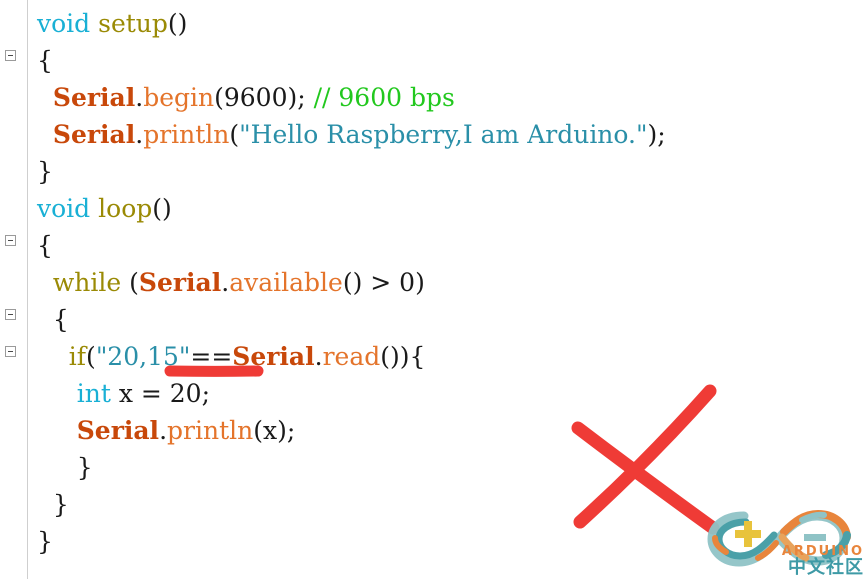 The height and width of the screenshot is (579, 866). I want to click on code-line: void loop(), so click(104, 208).